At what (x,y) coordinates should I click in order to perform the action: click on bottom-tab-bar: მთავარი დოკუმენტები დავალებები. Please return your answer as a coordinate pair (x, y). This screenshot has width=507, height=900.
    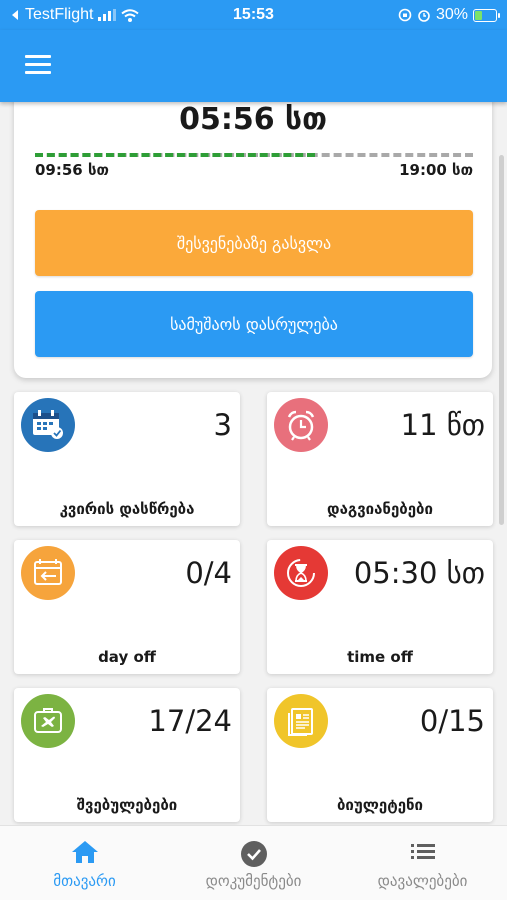
    Looking at the image, I should click on (253, 862).